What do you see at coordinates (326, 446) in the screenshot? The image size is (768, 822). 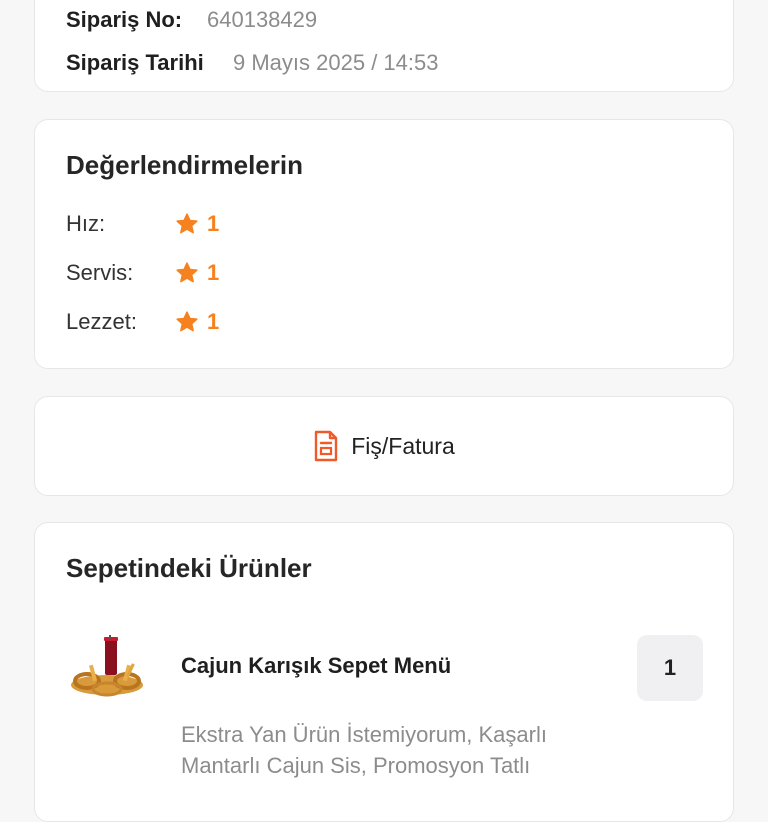 I see `receipt-icon` at bounding box center [326, 446].